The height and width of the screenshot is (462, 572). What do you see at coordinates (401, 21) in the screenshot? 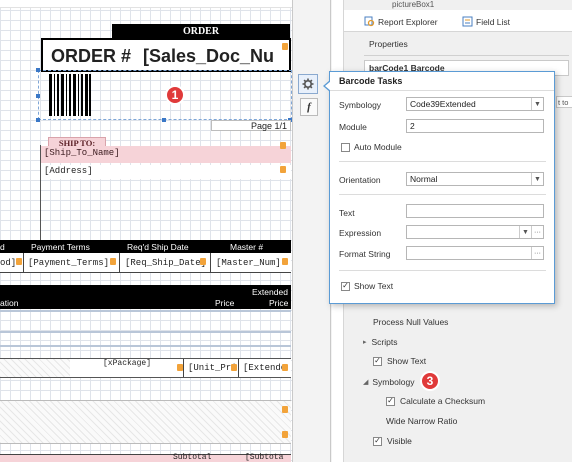
I see `tab-report-explorer: Report Explorer` at bounding box center [401, 21].